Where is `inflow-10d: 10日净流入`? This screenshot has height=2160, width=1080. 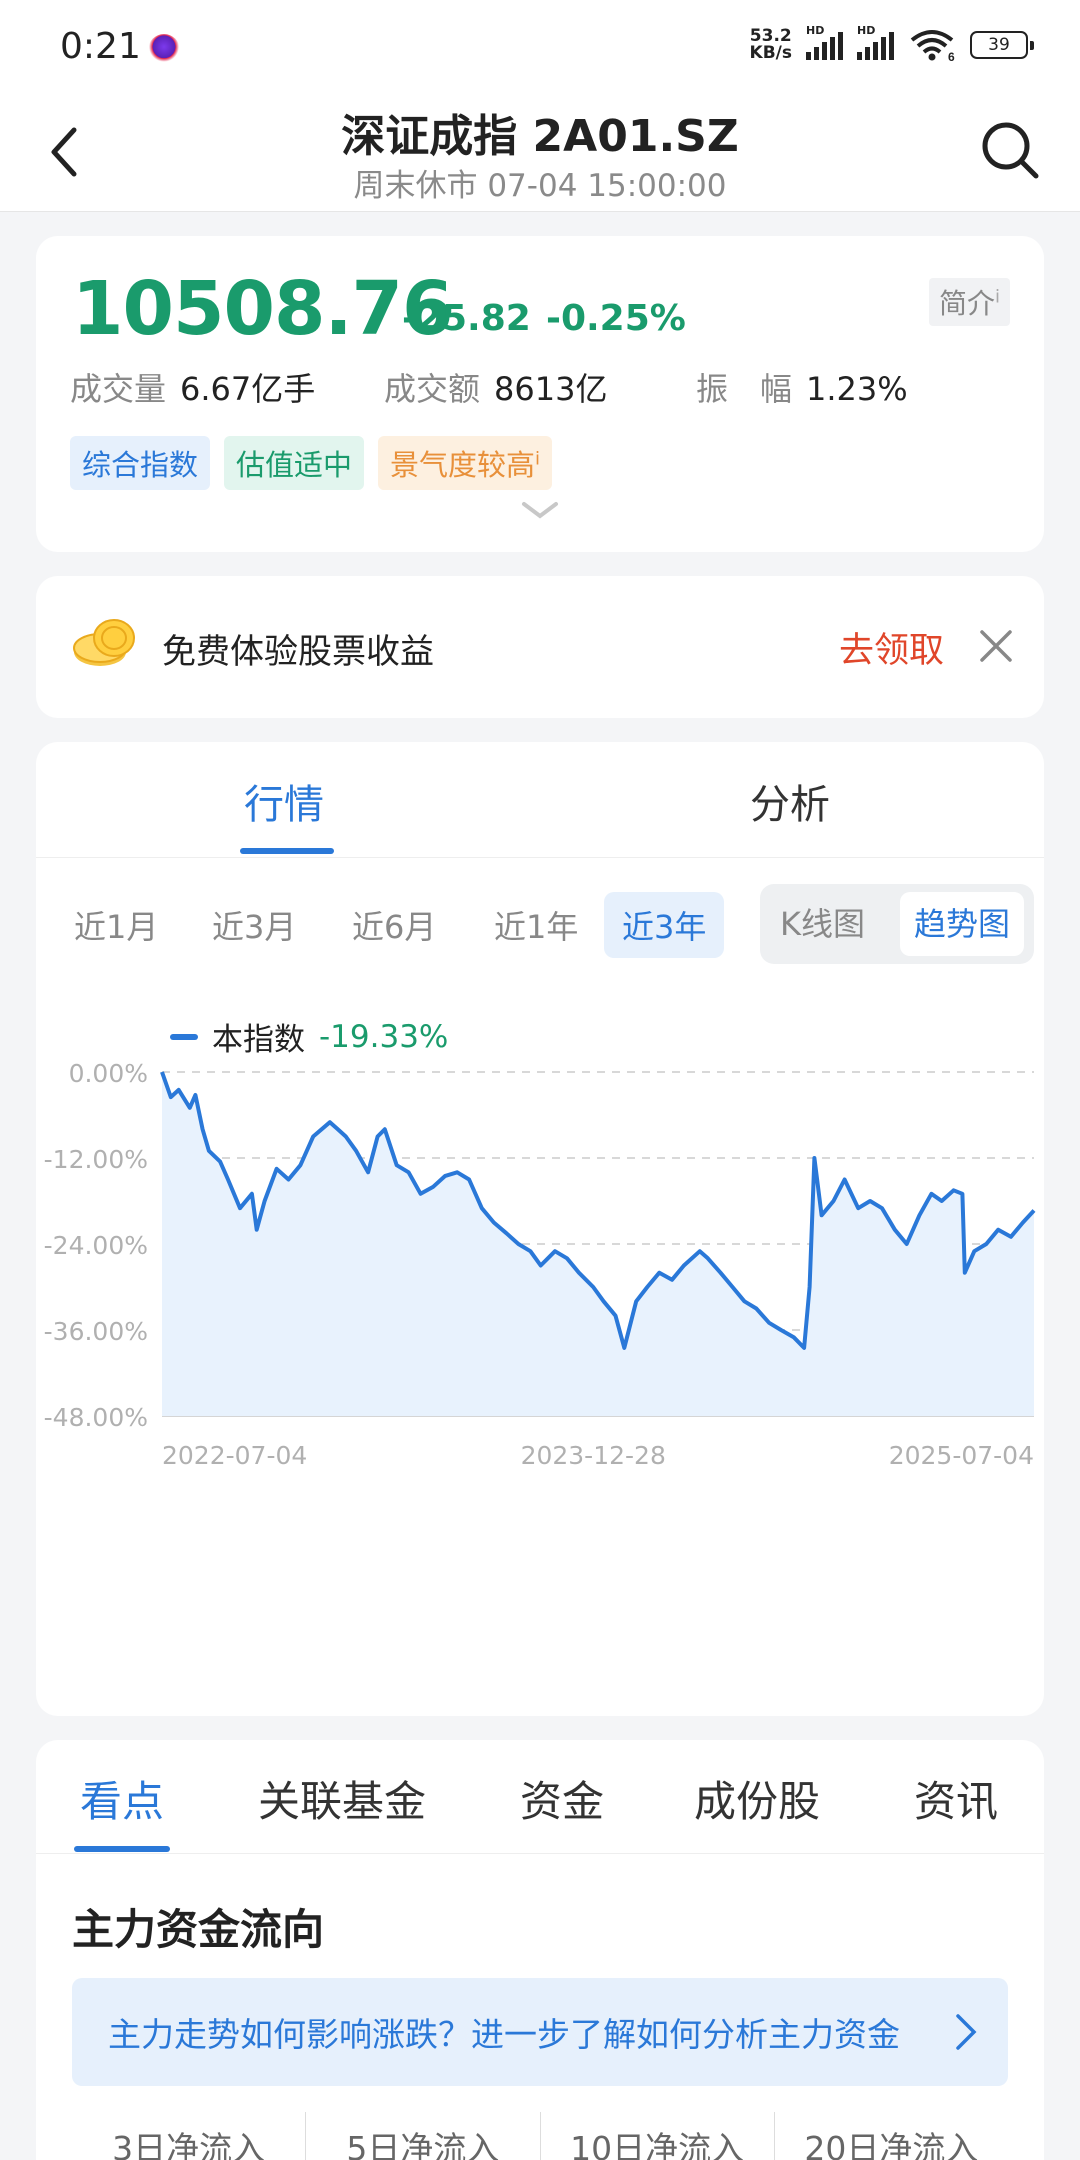
inflow-10d: 10日净流入 is located at coordinates (658, 2136).